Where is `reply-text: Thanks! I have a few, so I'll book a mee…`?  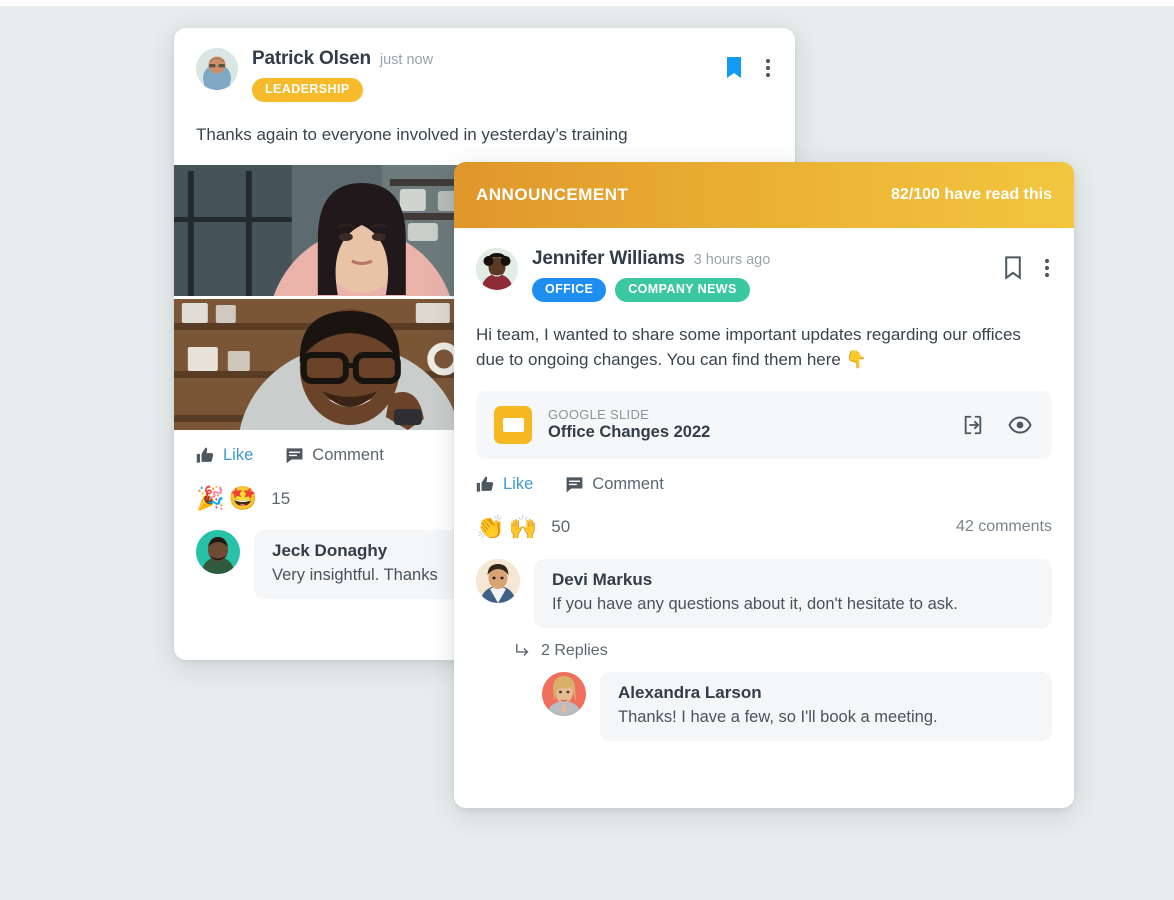 reply-text: Thanks! I have a few, so I'll book a mee… is located at coordinates (778, 716).